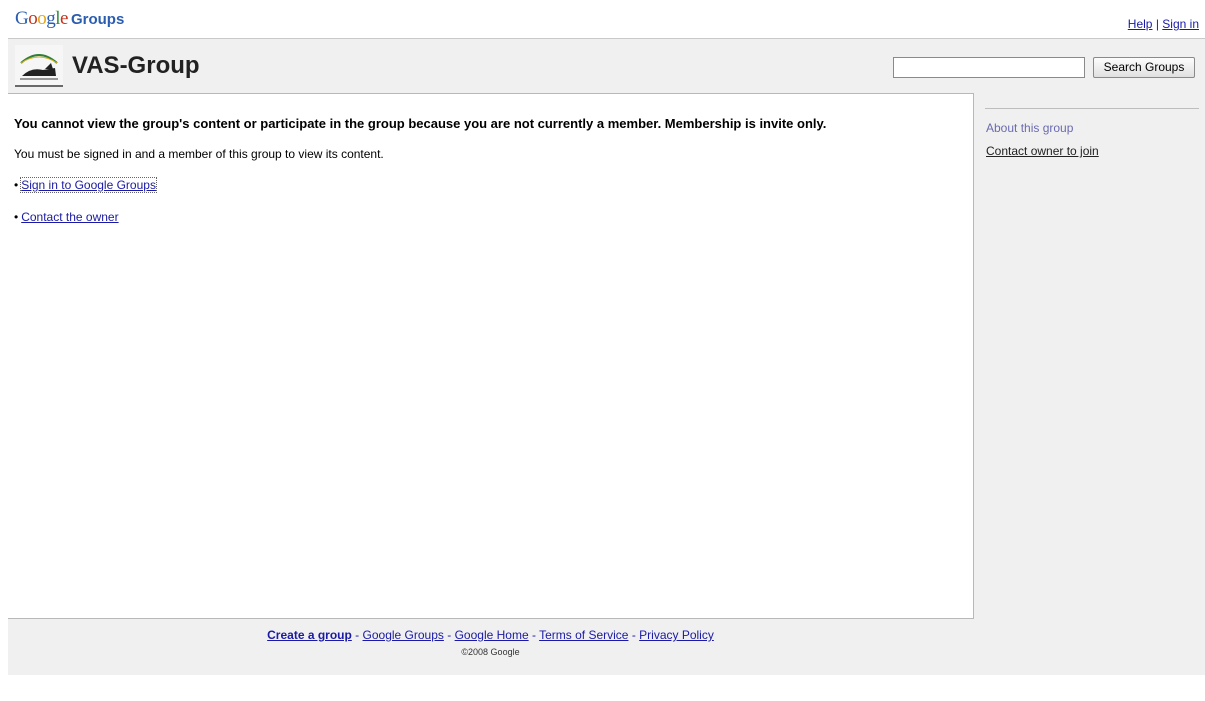 The width and height of the screenshot is (1205, 701). I want to click on google-groups-logo: Google Groups, so click(69, 19).